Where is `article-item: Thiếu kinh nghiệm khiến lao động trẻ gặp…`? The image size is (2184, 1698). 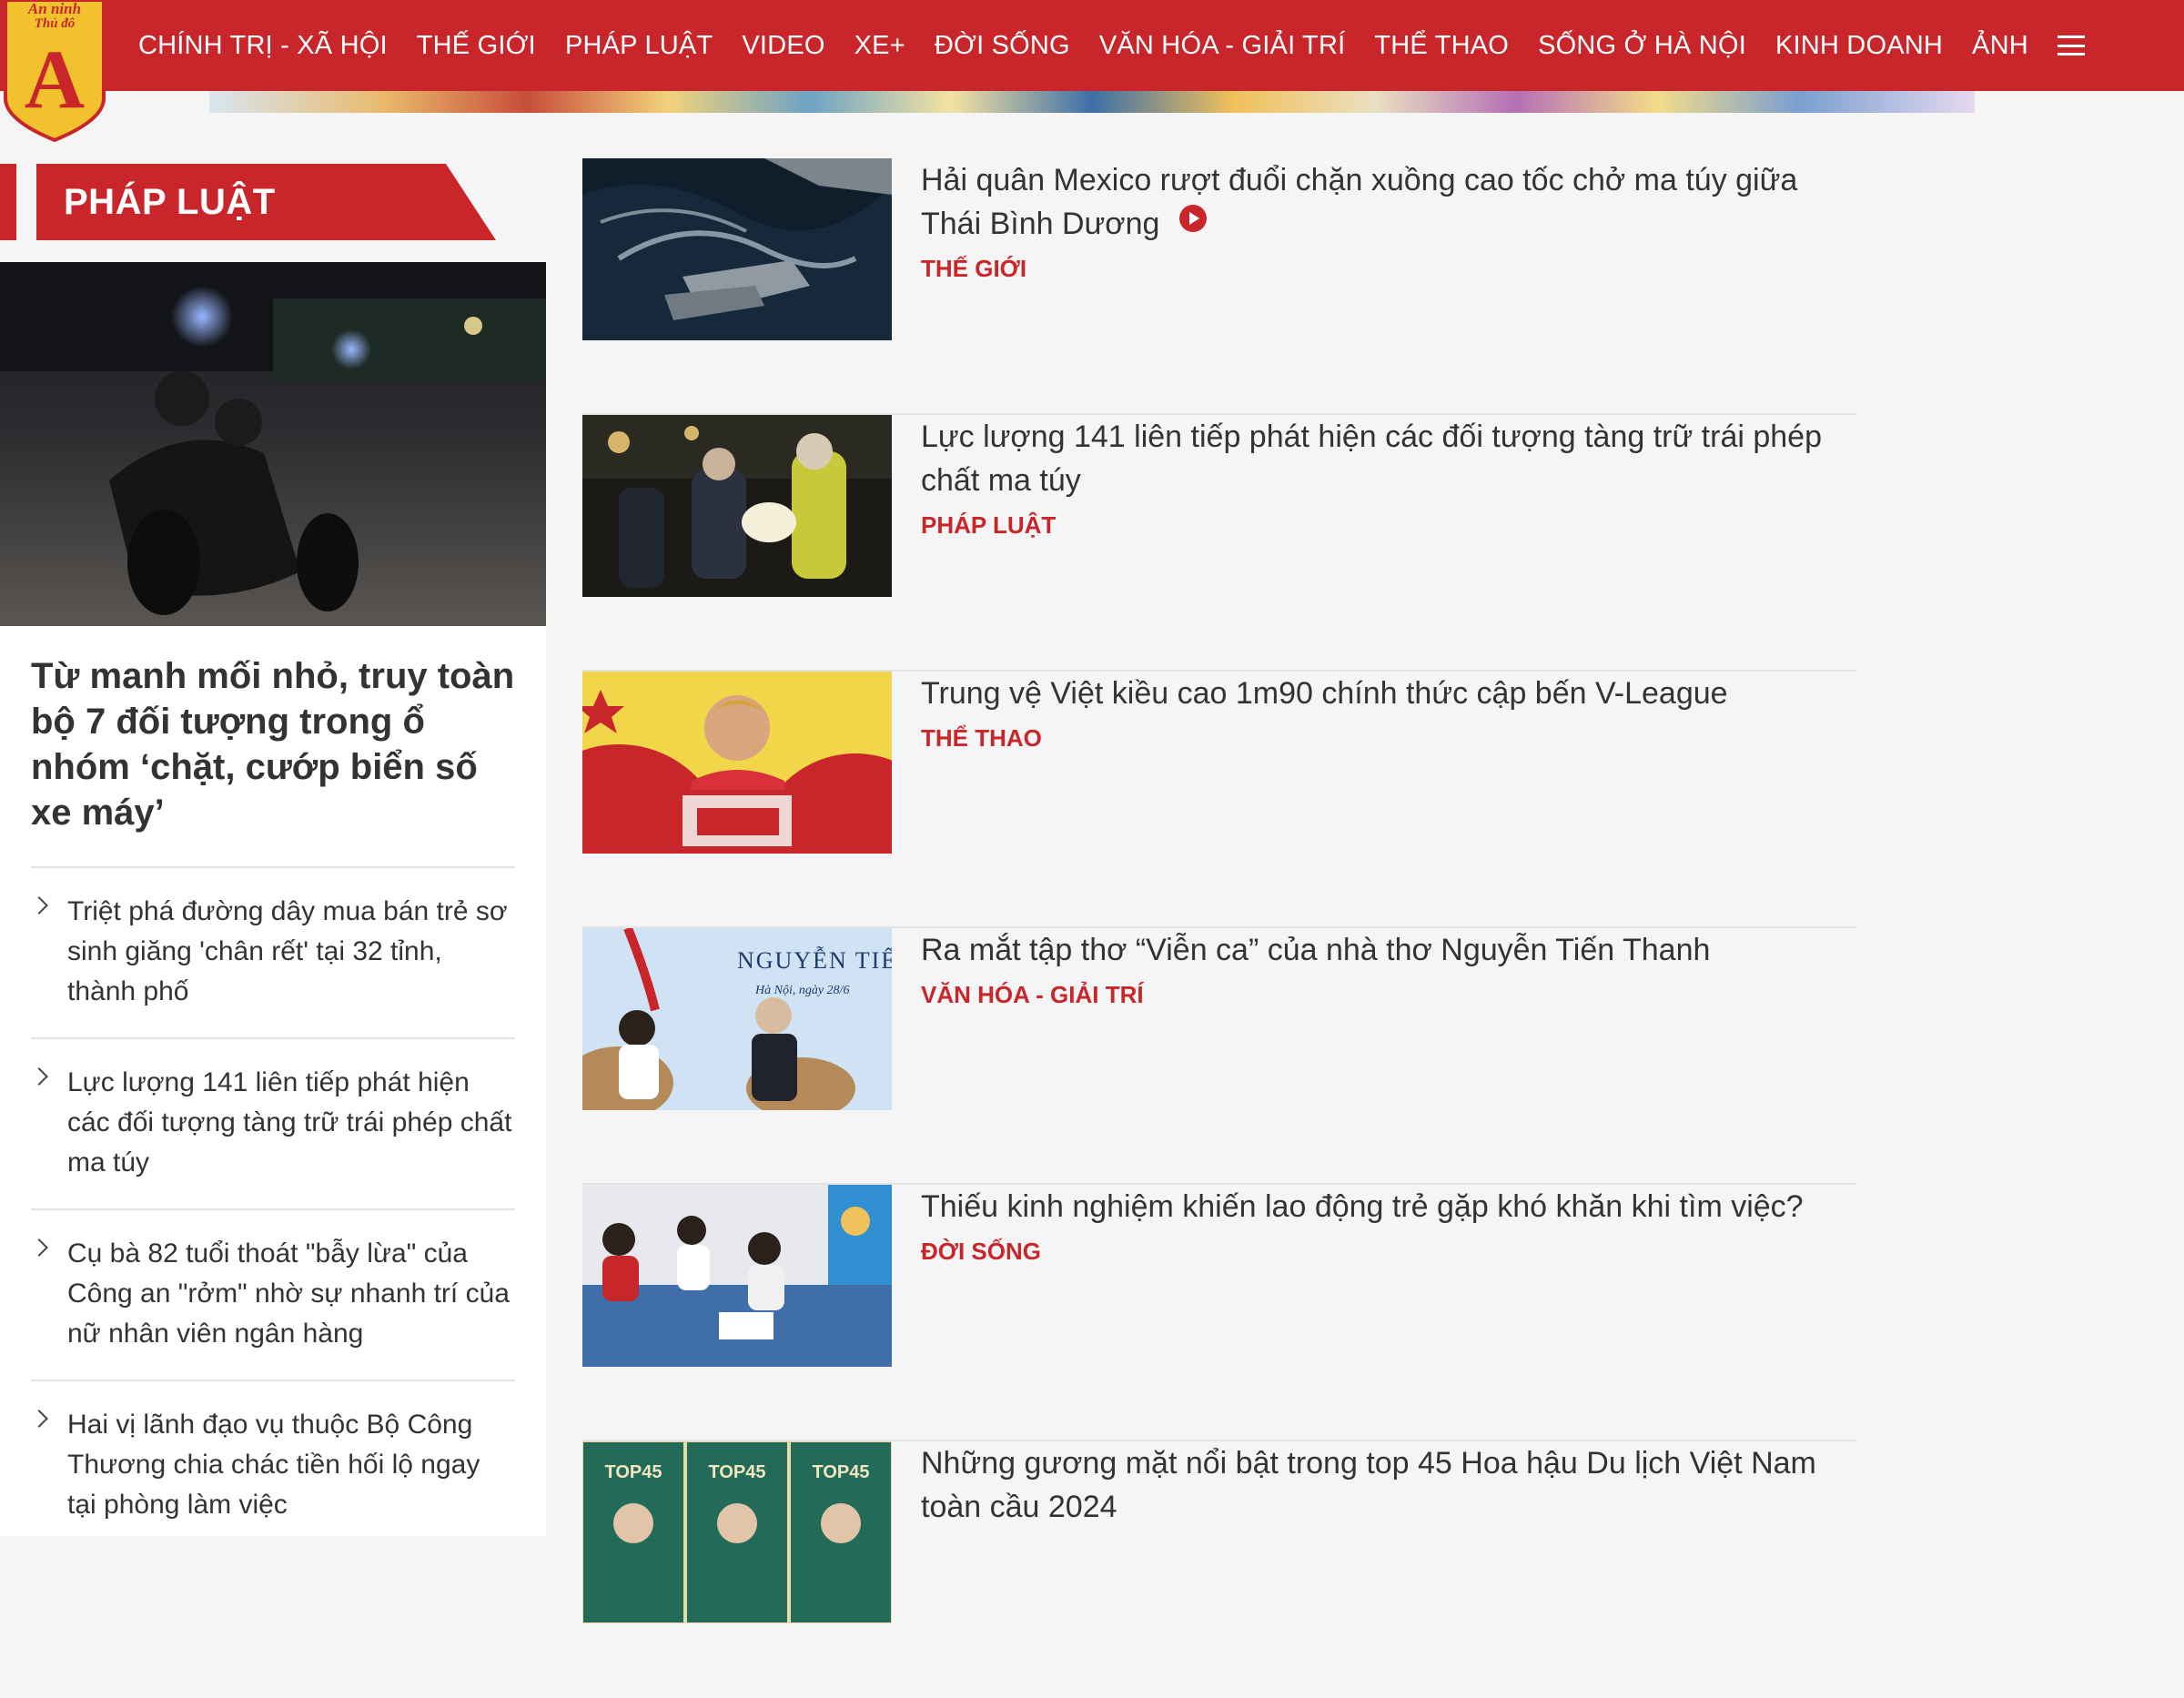
article-item: Thiếu kinh nghiệm khiến lao động trẻ gặp… is located at coordinates (1219, 1313).